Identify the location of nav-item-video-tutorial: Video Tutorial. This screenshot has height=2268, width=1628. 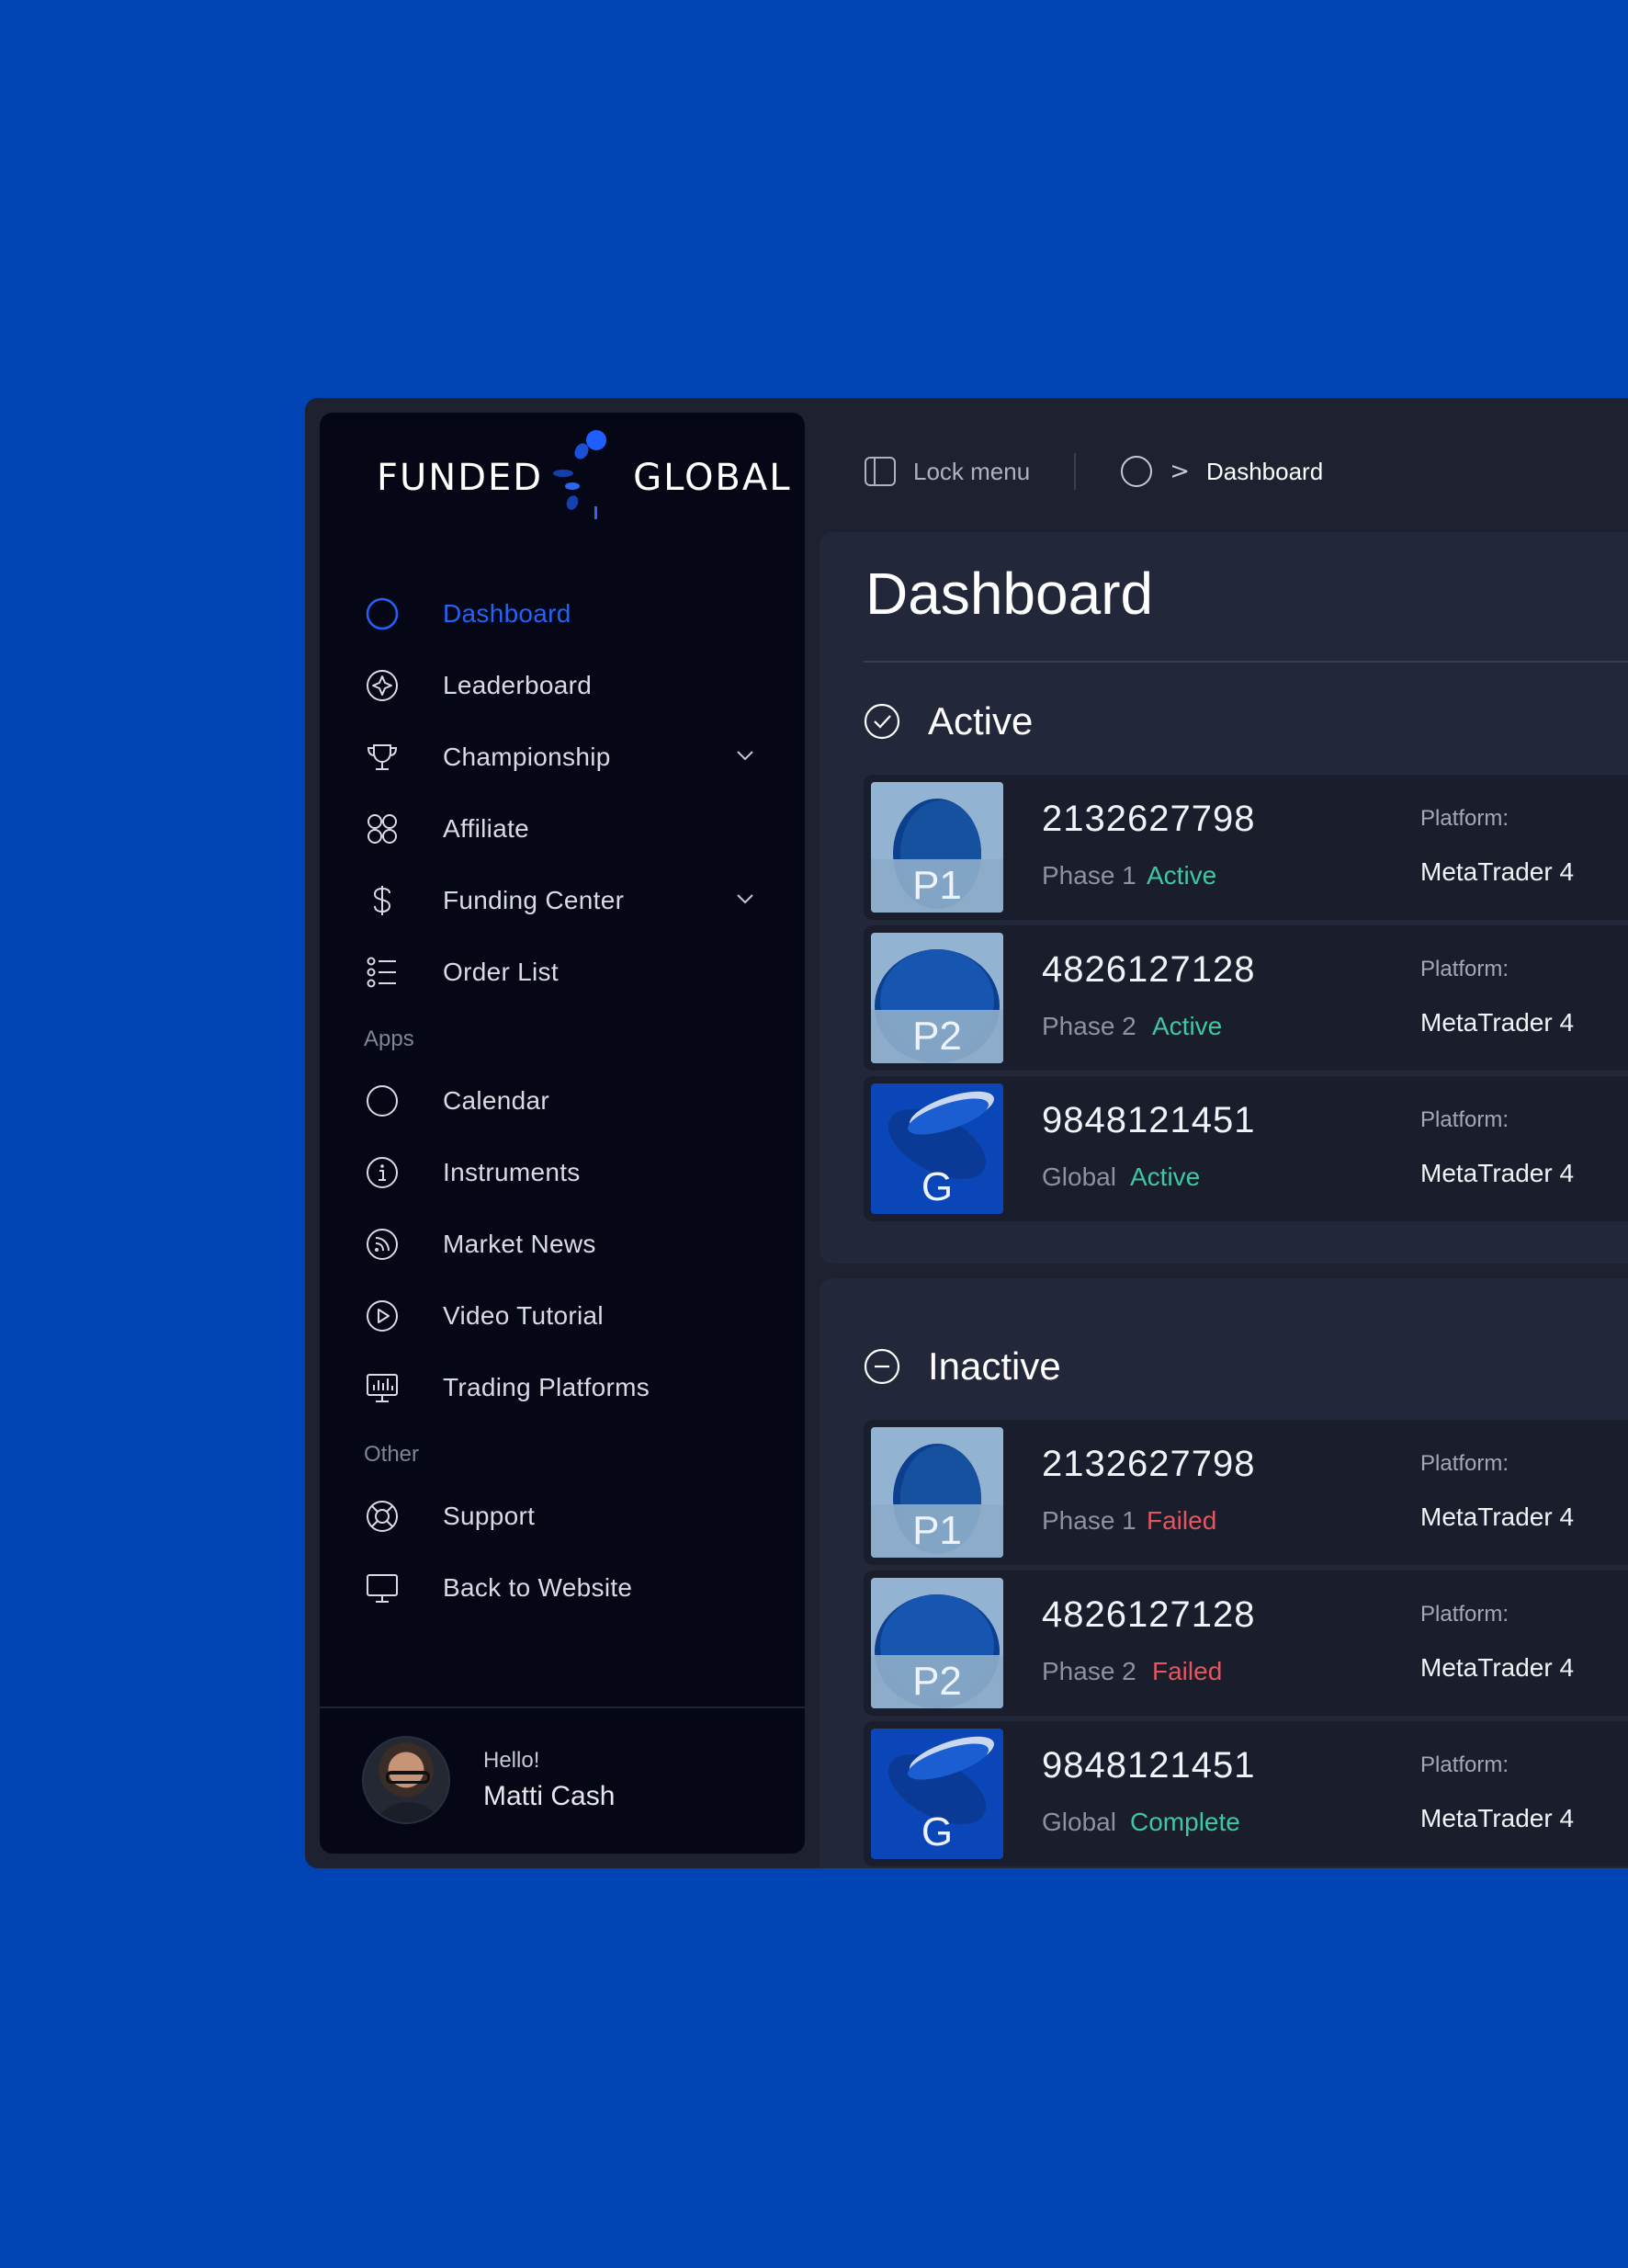
(563, 1316).